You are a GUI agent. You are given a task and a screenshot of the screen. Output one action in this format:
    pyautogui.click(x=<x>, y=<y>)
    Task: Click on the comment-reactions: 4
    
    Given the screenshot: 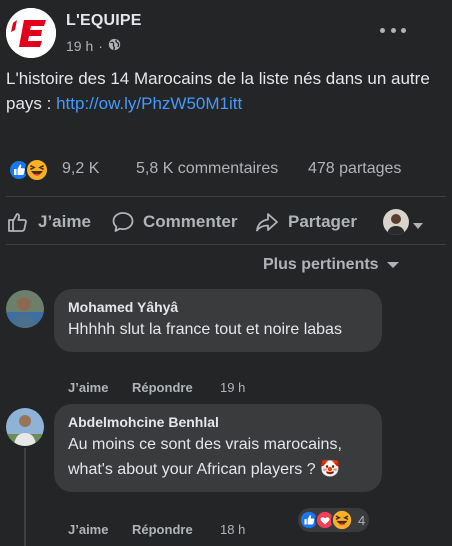 What is the action you would take?
    pyautogui.click(x=334, y=520)
    